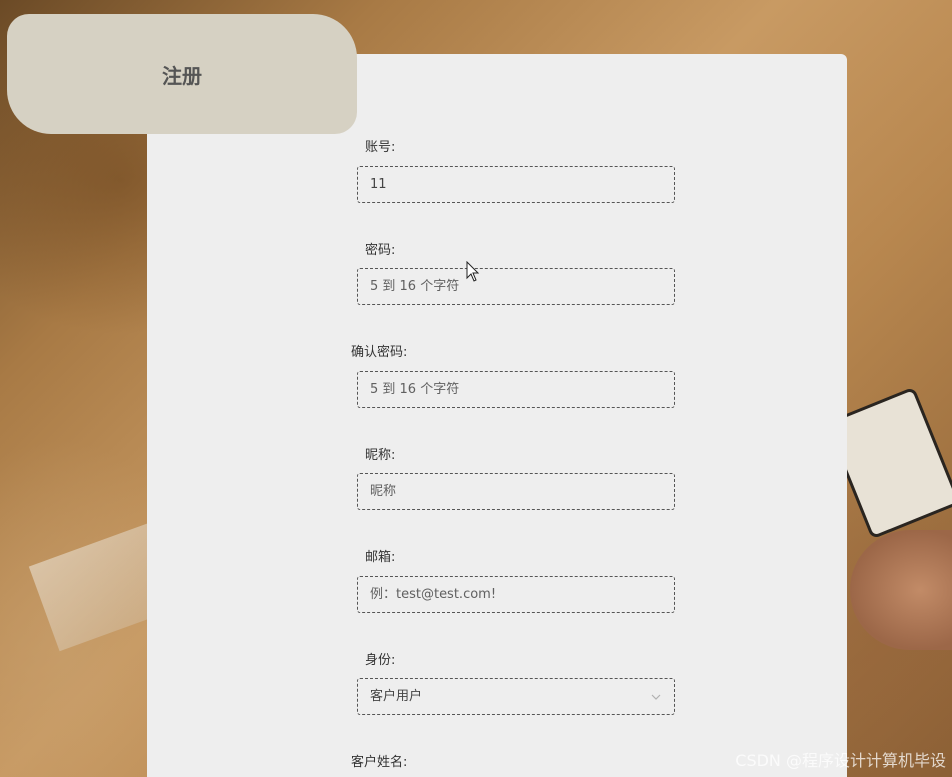 The height and width of the screenshot is (777, 952). What do you see at coordinates (901, 590) in the screenshot?
I see `background-hand-decoration` at bounding box center [901, 590].